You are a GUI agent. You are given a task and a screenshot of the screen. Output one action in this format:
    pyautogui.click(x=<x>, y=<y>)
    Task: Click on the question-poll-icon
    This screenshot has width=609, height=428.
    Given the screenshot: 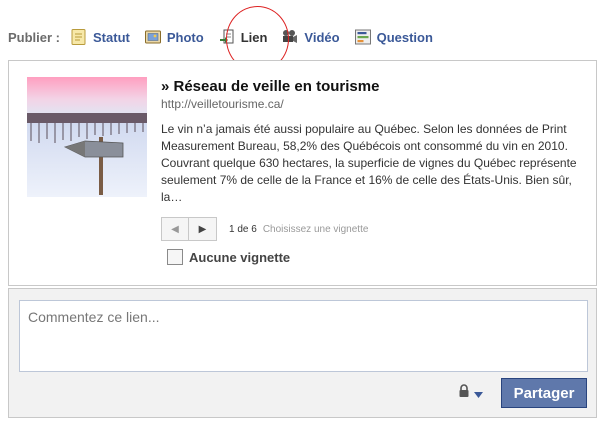 What is the action you would take?
    pyautogui.click(x=363, y=37)
    